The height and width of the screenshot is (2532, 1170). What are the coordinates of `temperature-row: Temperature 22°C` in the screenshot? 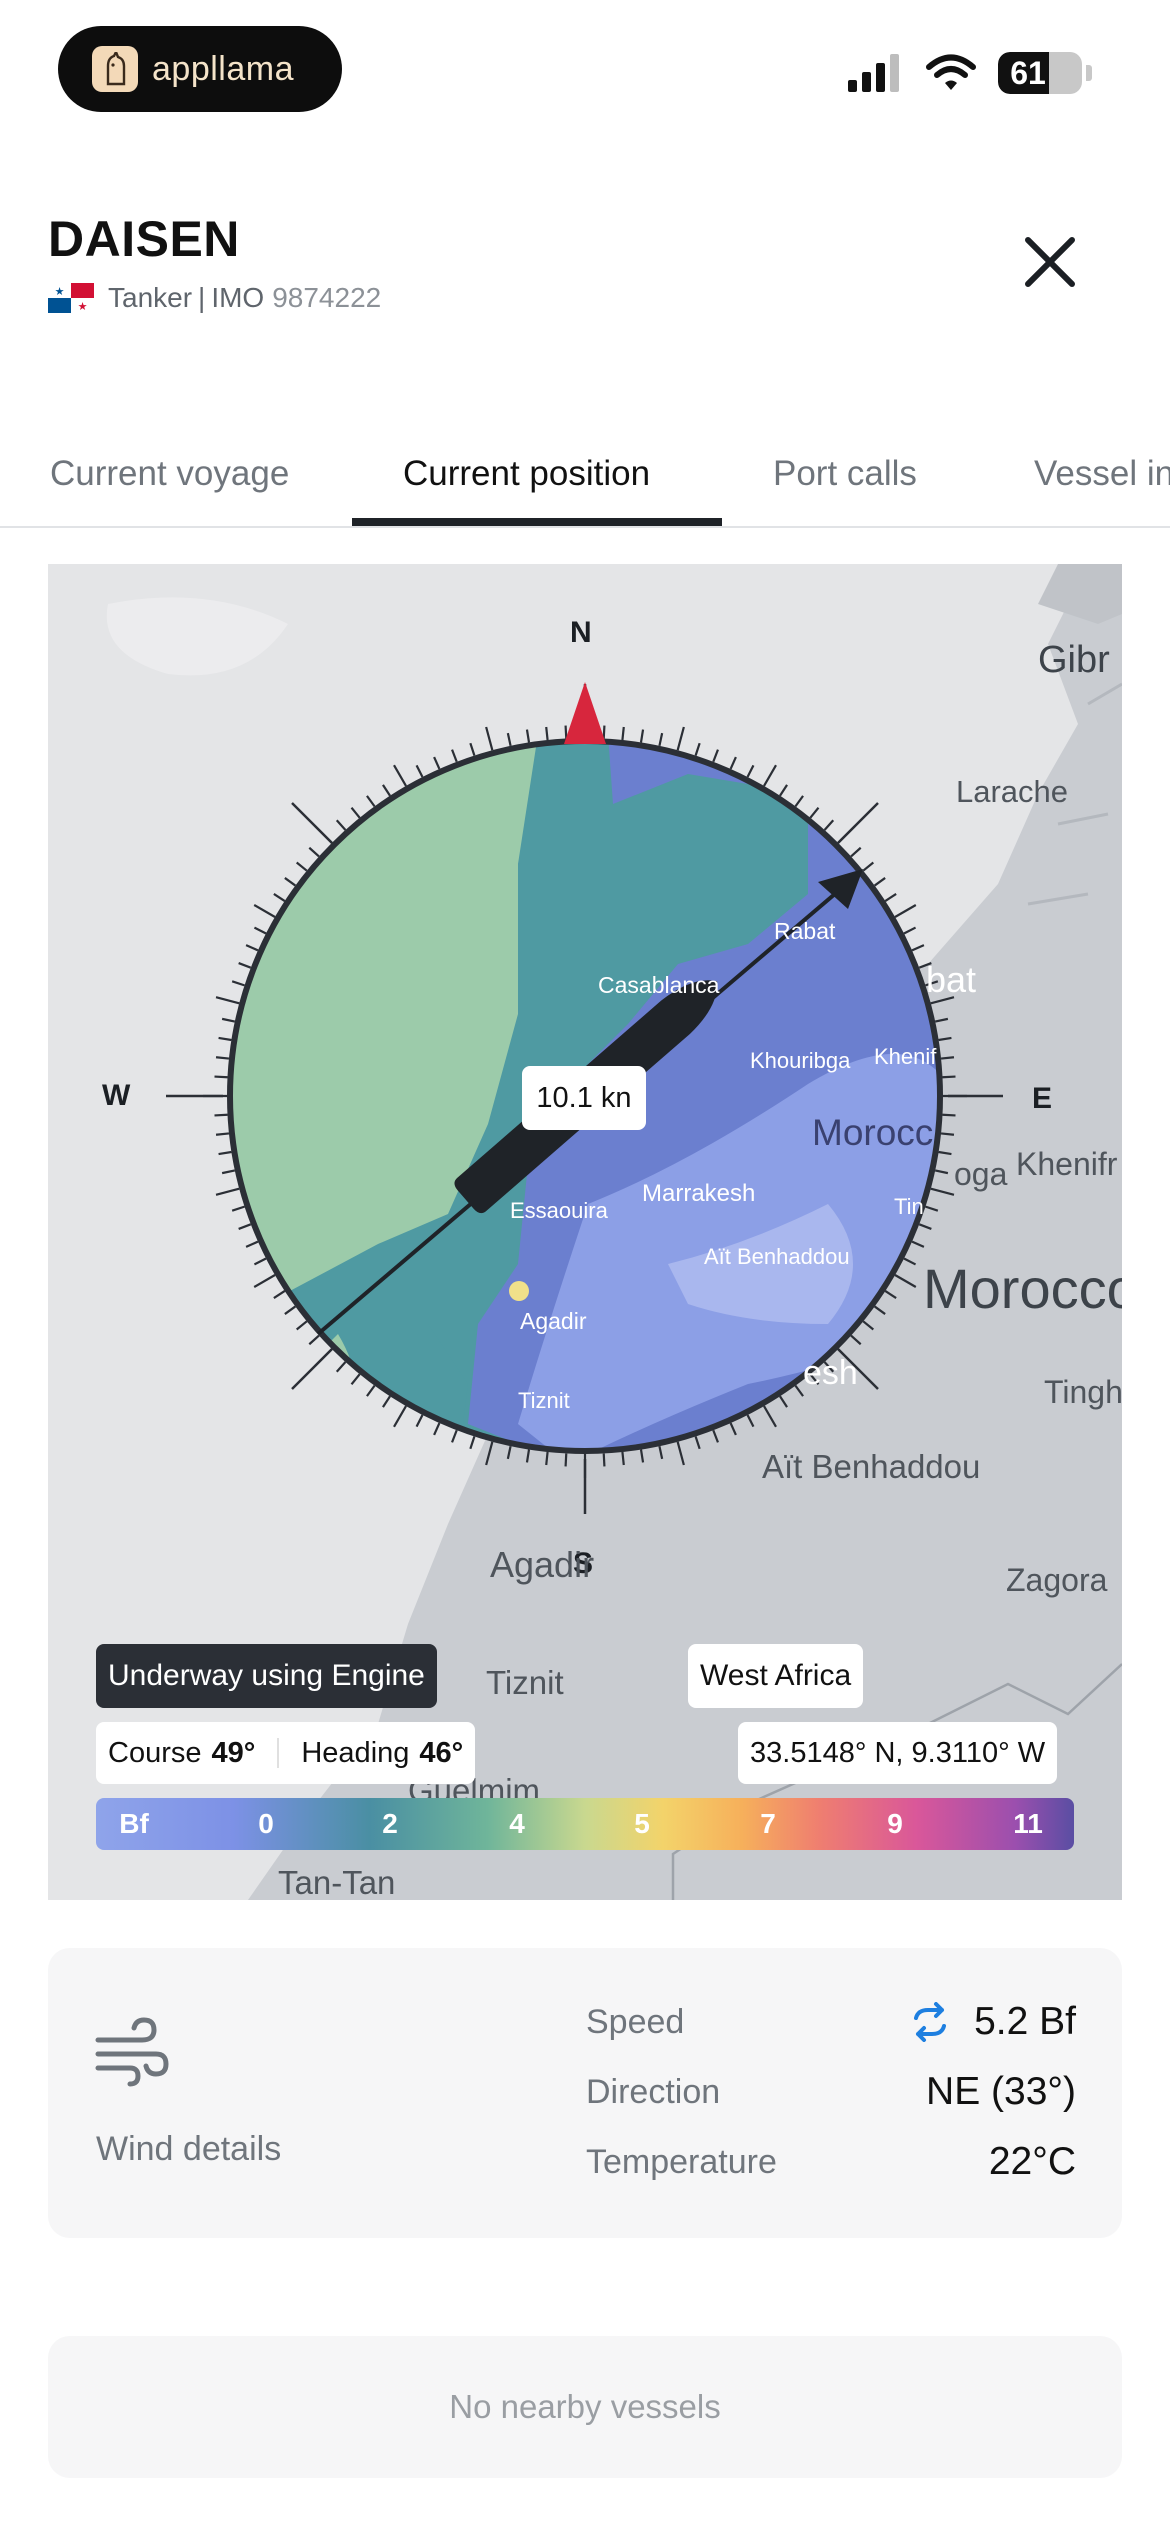 It's located at (831, 2162).